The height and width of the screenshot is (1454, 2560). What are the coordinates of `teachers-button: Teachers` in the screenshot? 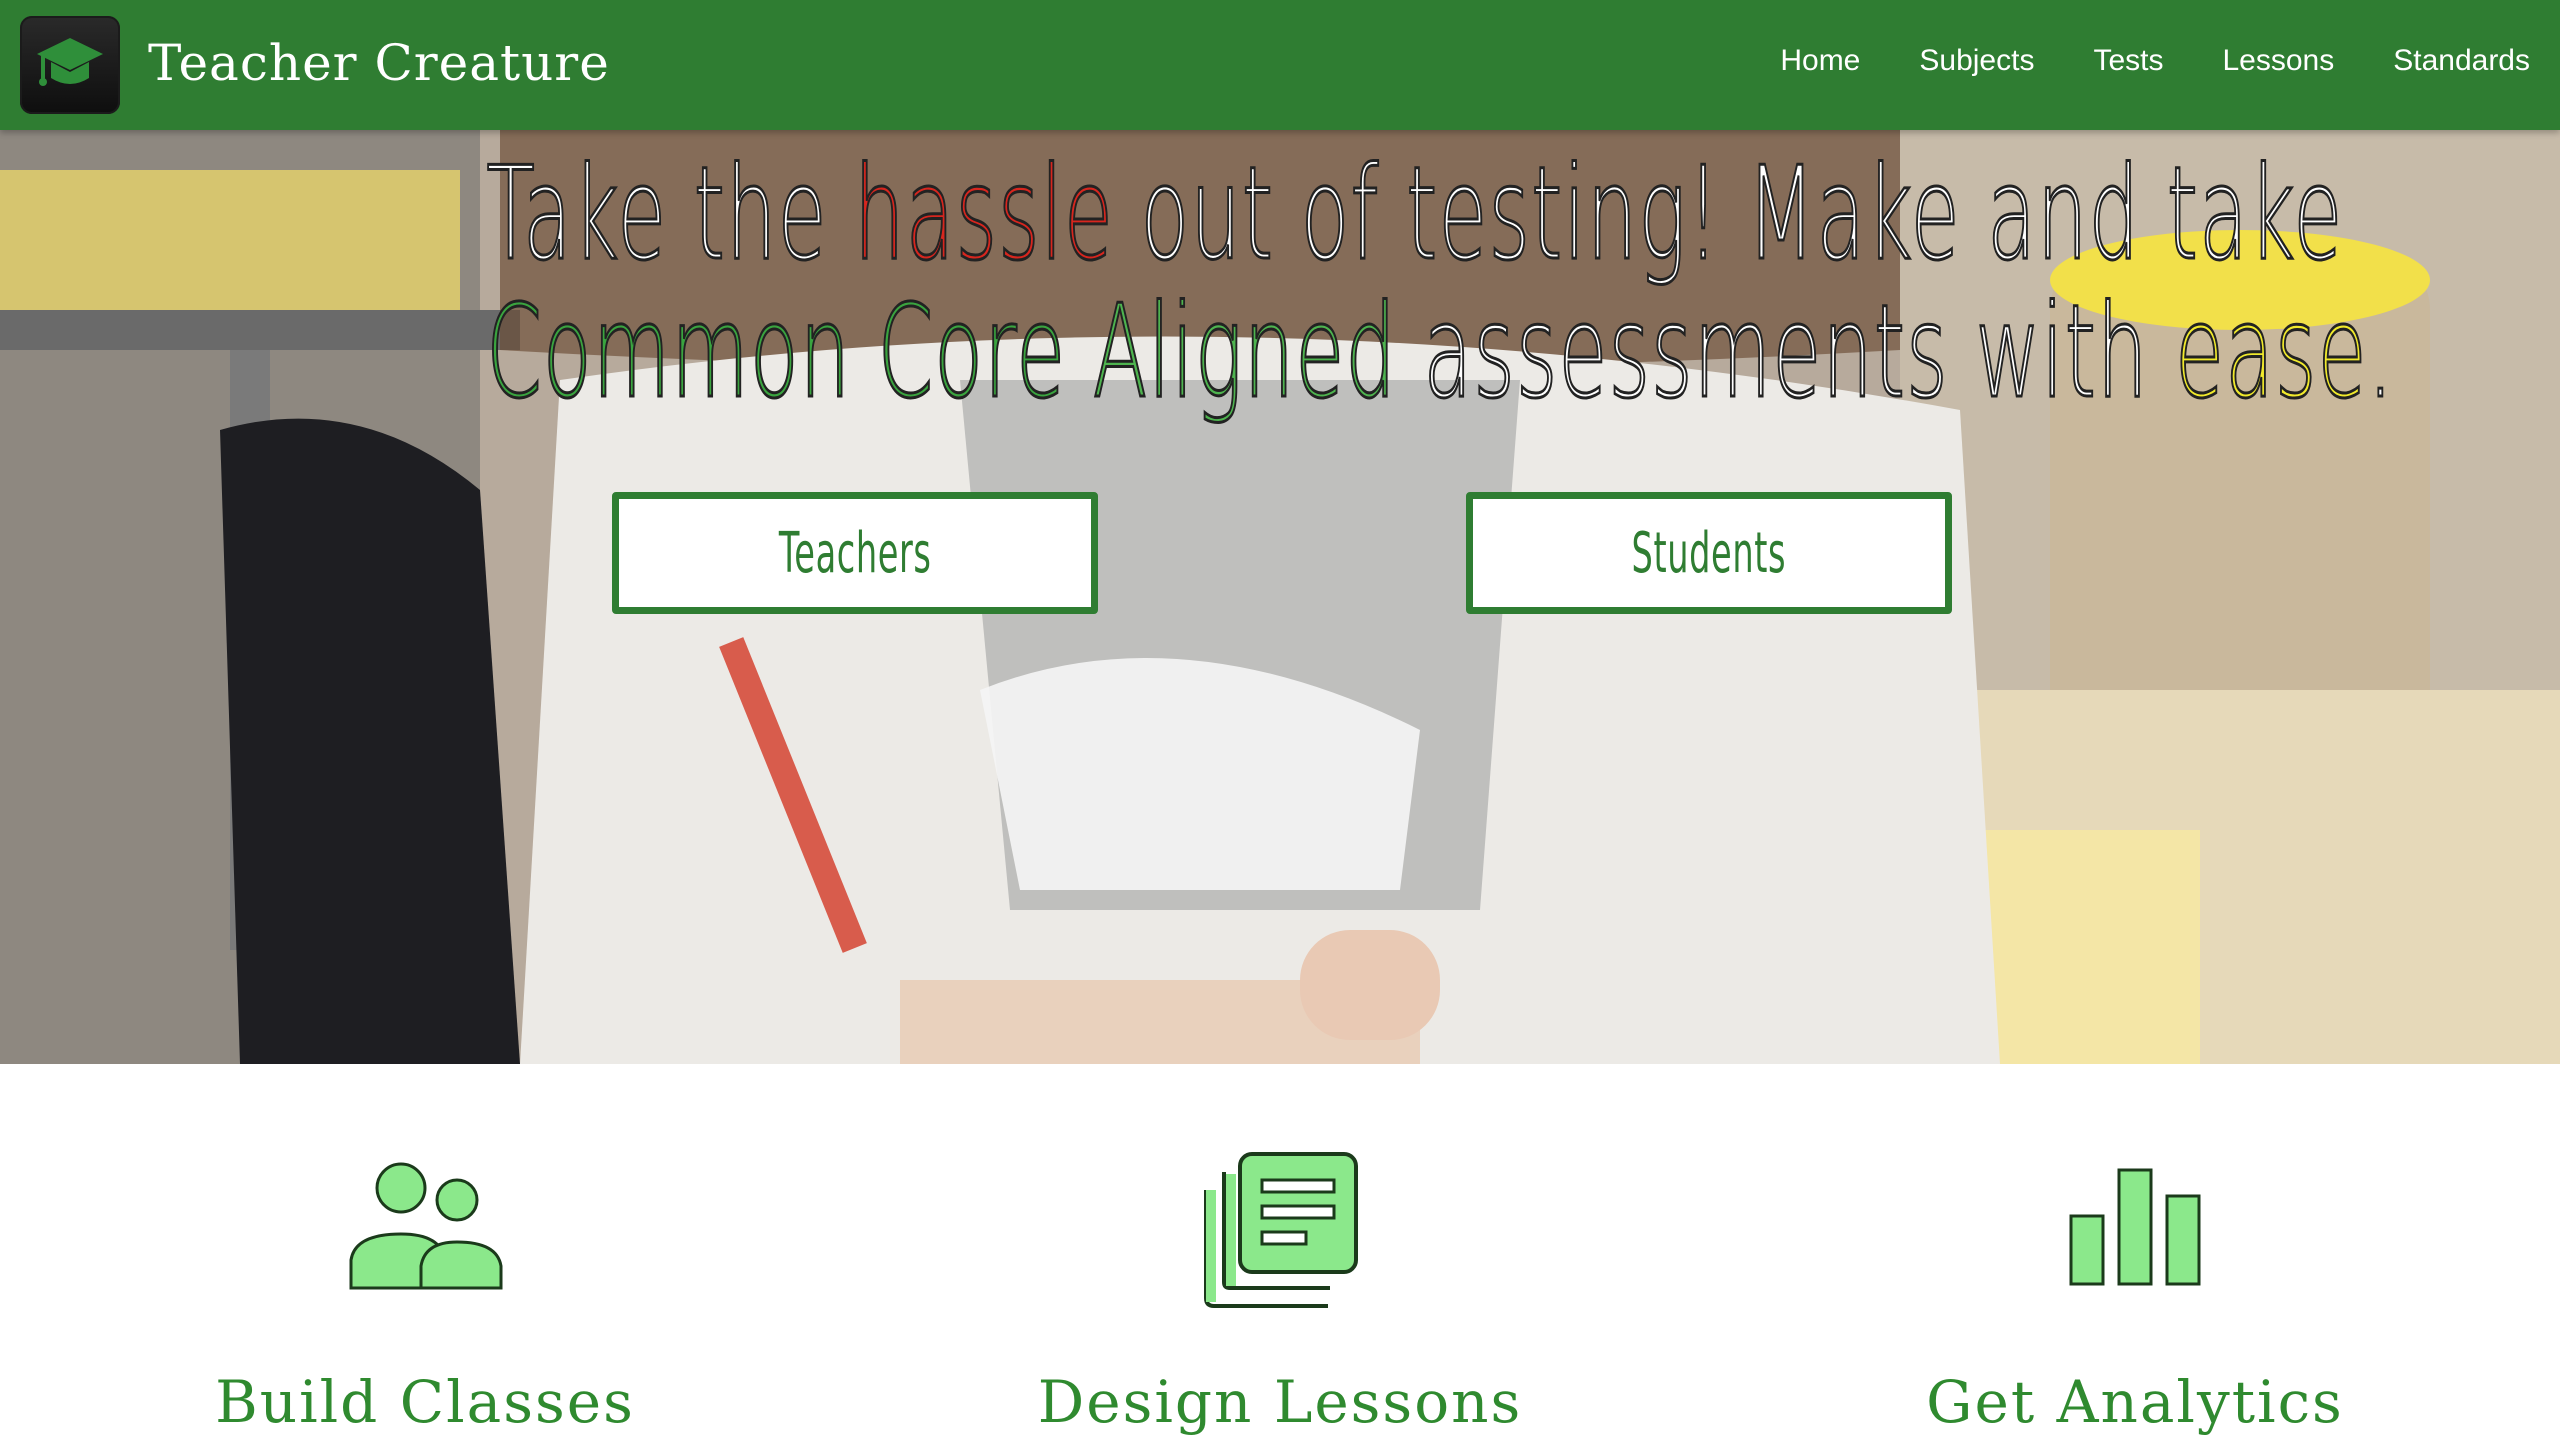 It's located at (855, 553).